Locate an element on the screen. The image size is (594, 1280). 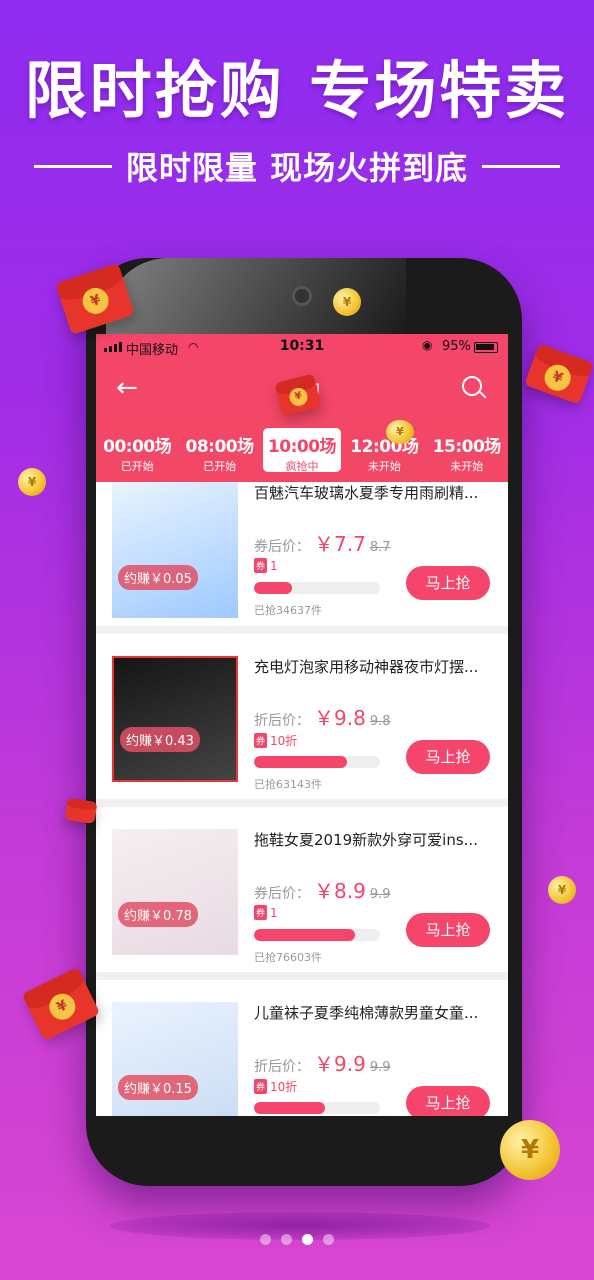
rotation-lock-icon: ◉ is located at coordinates (427, 345).